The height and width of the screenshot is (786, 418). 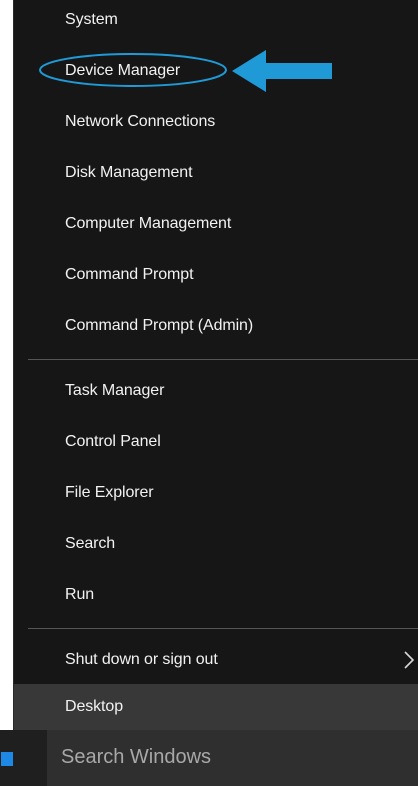 What do you see at coordinates (408, 659) in the screenshot?
I see `chevron-right-icon` at bounding box center [408, 659].